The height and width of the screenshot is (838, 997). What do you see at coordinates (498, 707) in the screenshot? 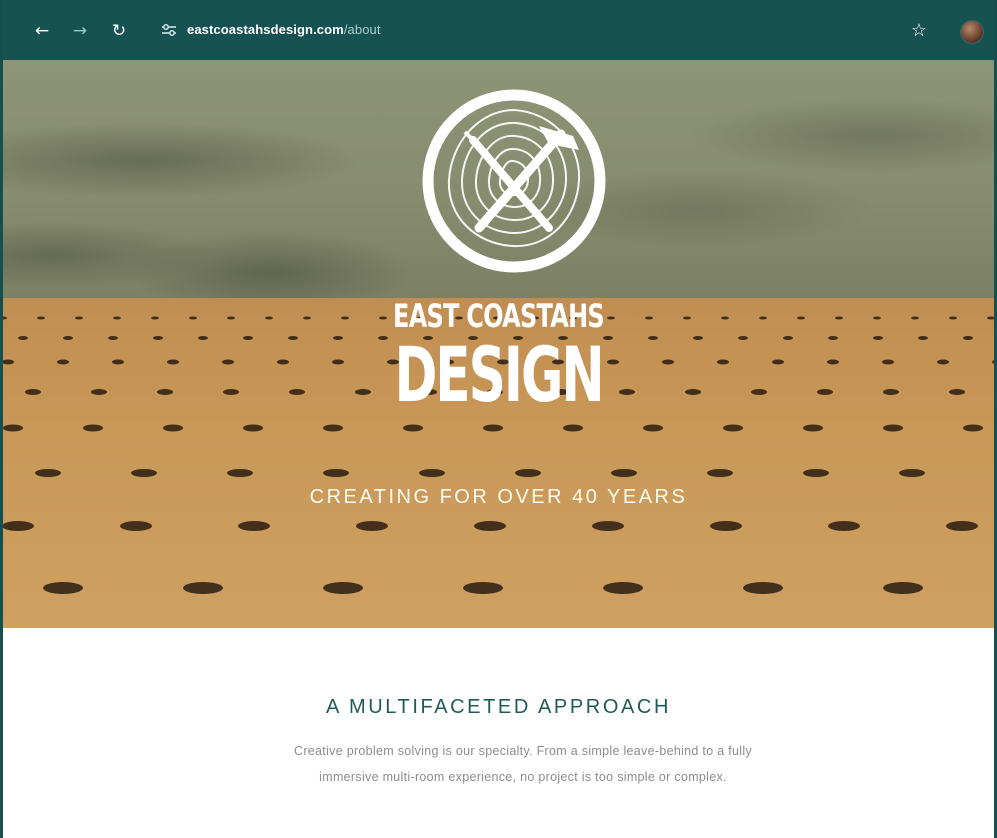
I see `section-title: A MULTIFACETED APPROACH` at bounding box center [498, 707].